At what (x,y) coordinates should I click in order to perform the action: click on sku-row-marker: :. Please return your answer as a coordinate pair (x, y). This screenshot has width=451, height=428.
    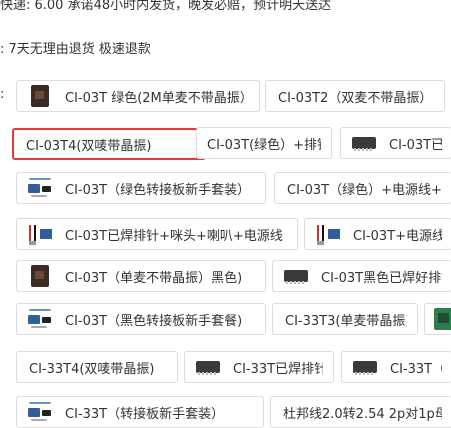
    Looking at the image, I should click on (2, 94).